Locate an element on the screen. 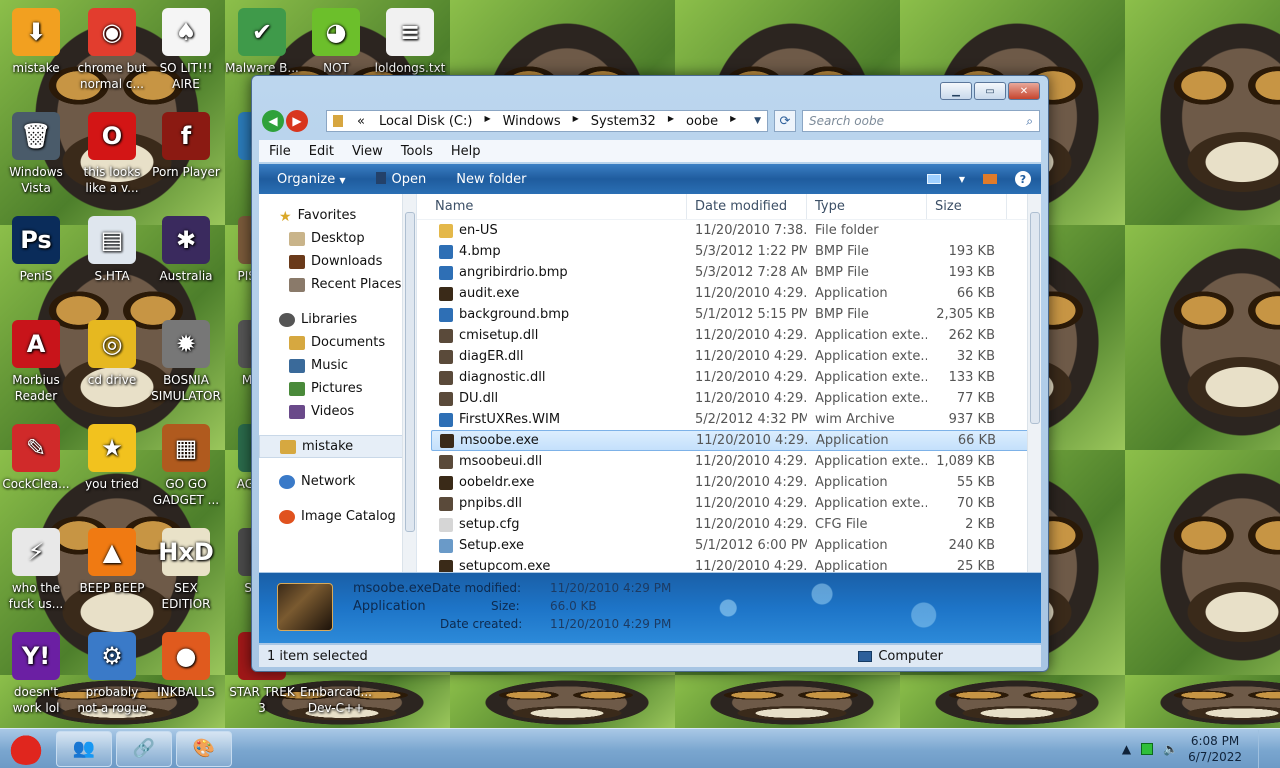 This screenshot has height=768, width=1280. menu-tools: Tools is located at coordinates (417, 151).